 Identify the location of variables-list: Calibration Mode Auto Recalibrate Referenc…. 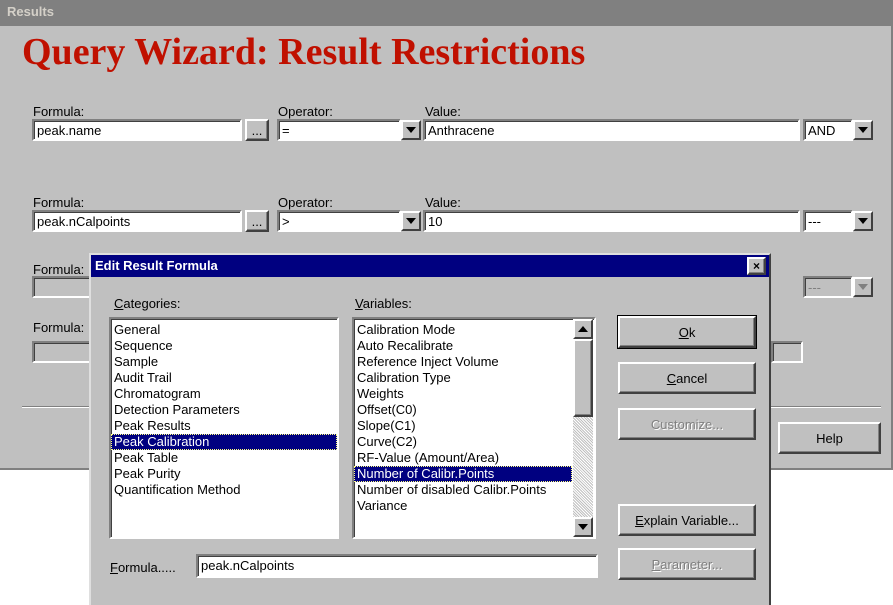
(474, 428).